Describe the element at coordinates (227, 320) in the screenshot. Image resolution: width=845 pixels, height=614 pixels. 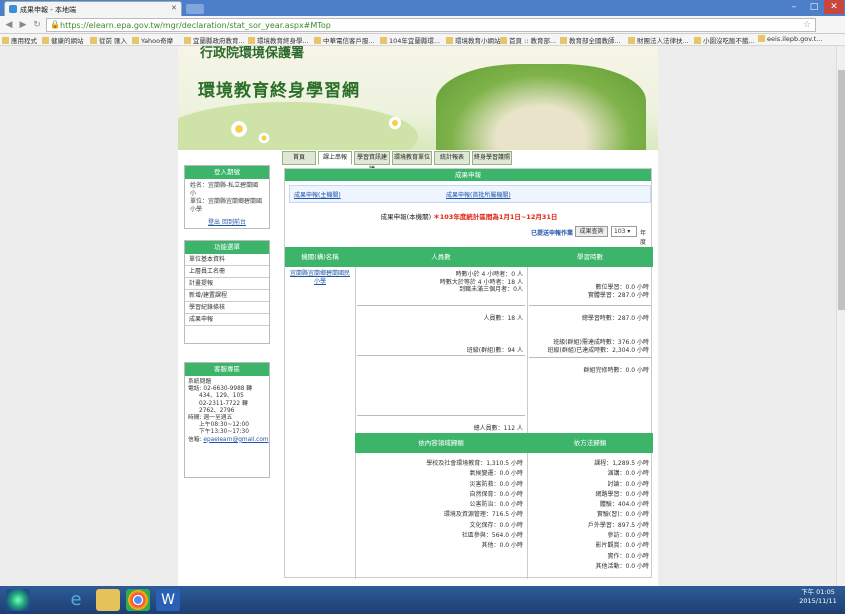
I see `function-item: 成果申報` at that location.